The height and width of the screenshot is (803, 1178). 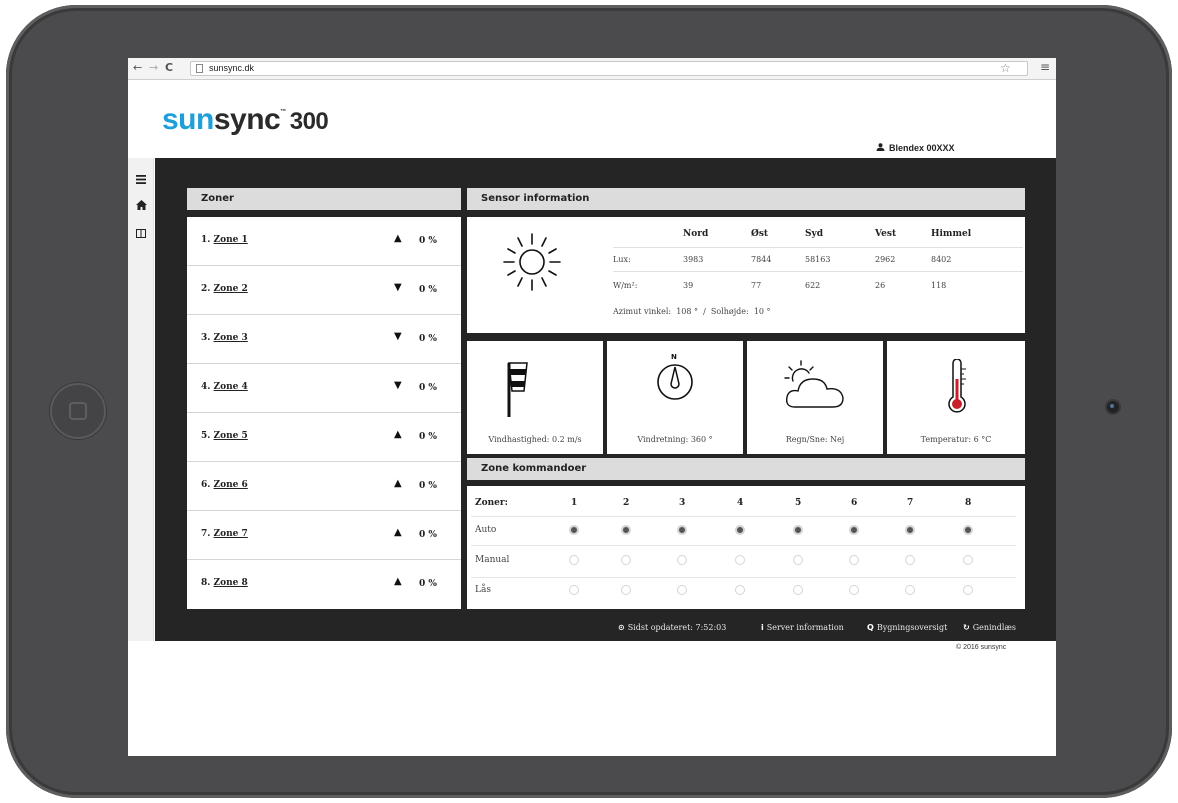 I want to click on logo-sun: sun, so click(x=188, y=119).